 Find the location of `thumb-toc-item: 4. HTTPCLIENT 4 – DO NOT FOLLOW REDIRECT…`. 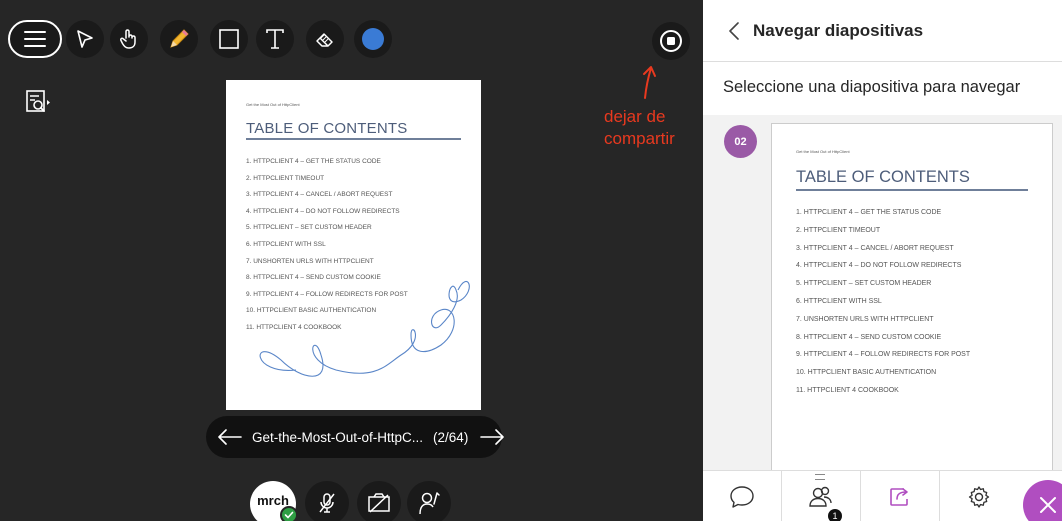

thumb-toc-item: 4. HTTPCLIENT 4 – DO NOT FOLLOW REDIRECT… is located at coordinates (879, 266).